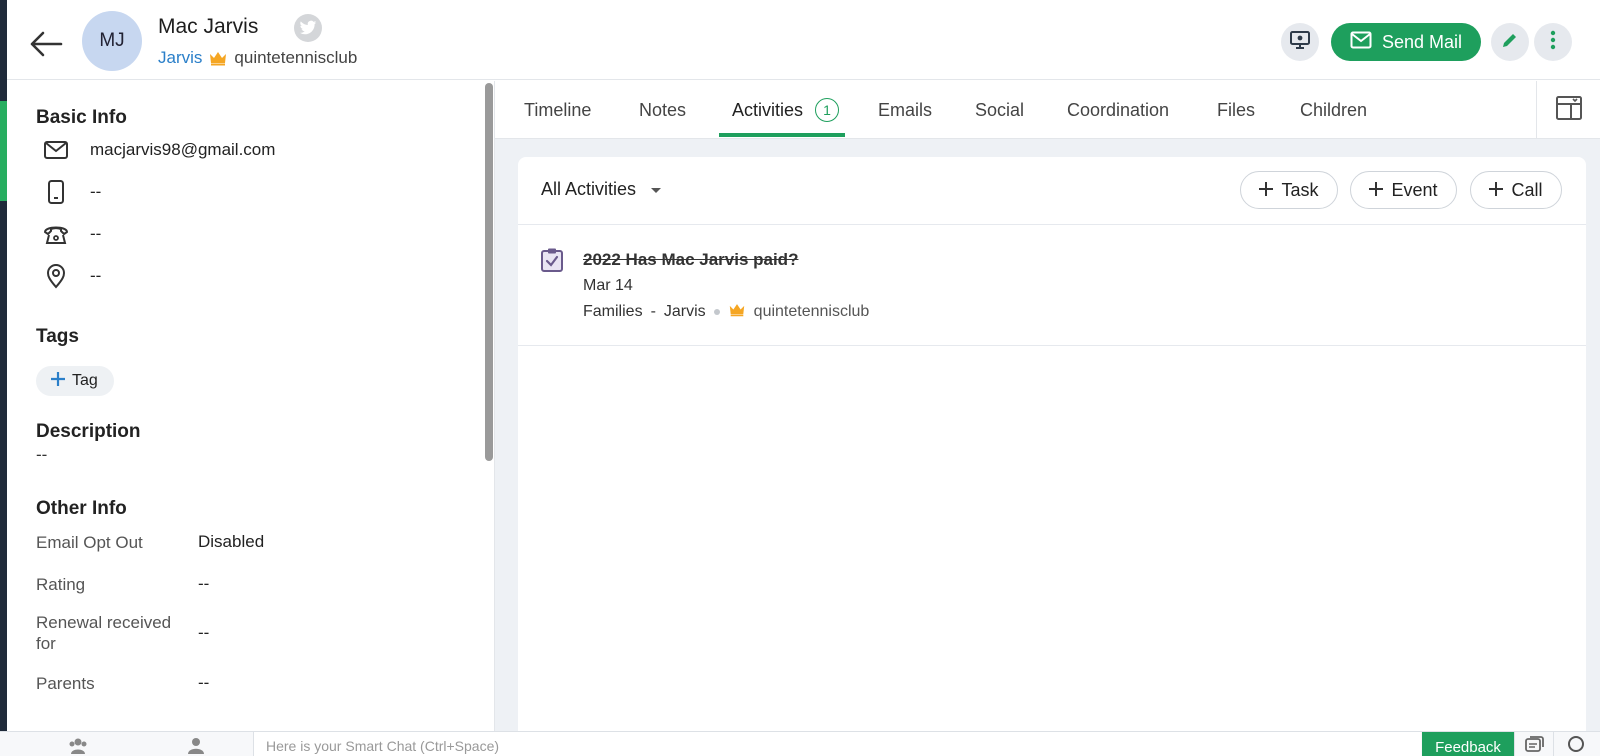 The height and width of the screenshot is (756, 1600). Describe the element at coordinates (57, 336) in the screenshot. I see `tags-title: Tags` at that location.